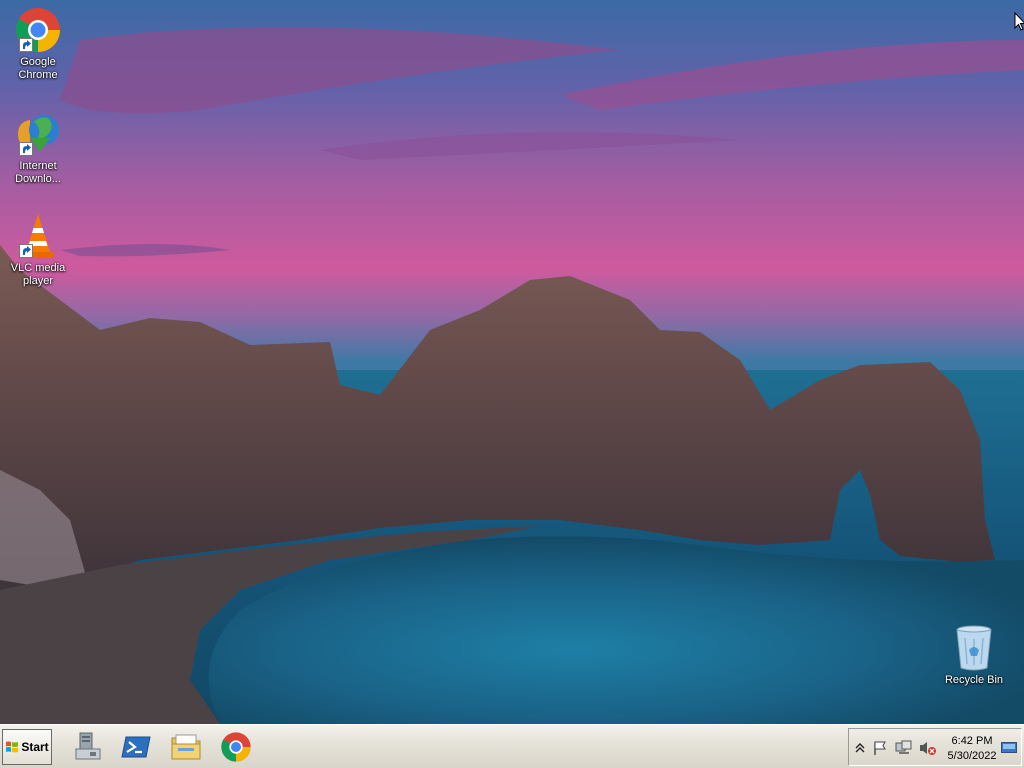  What do you see at coordinates (38, 274) in the screenshot?
I see `desktop-icon-label: VLC media player` at bounding box center [38, 274].